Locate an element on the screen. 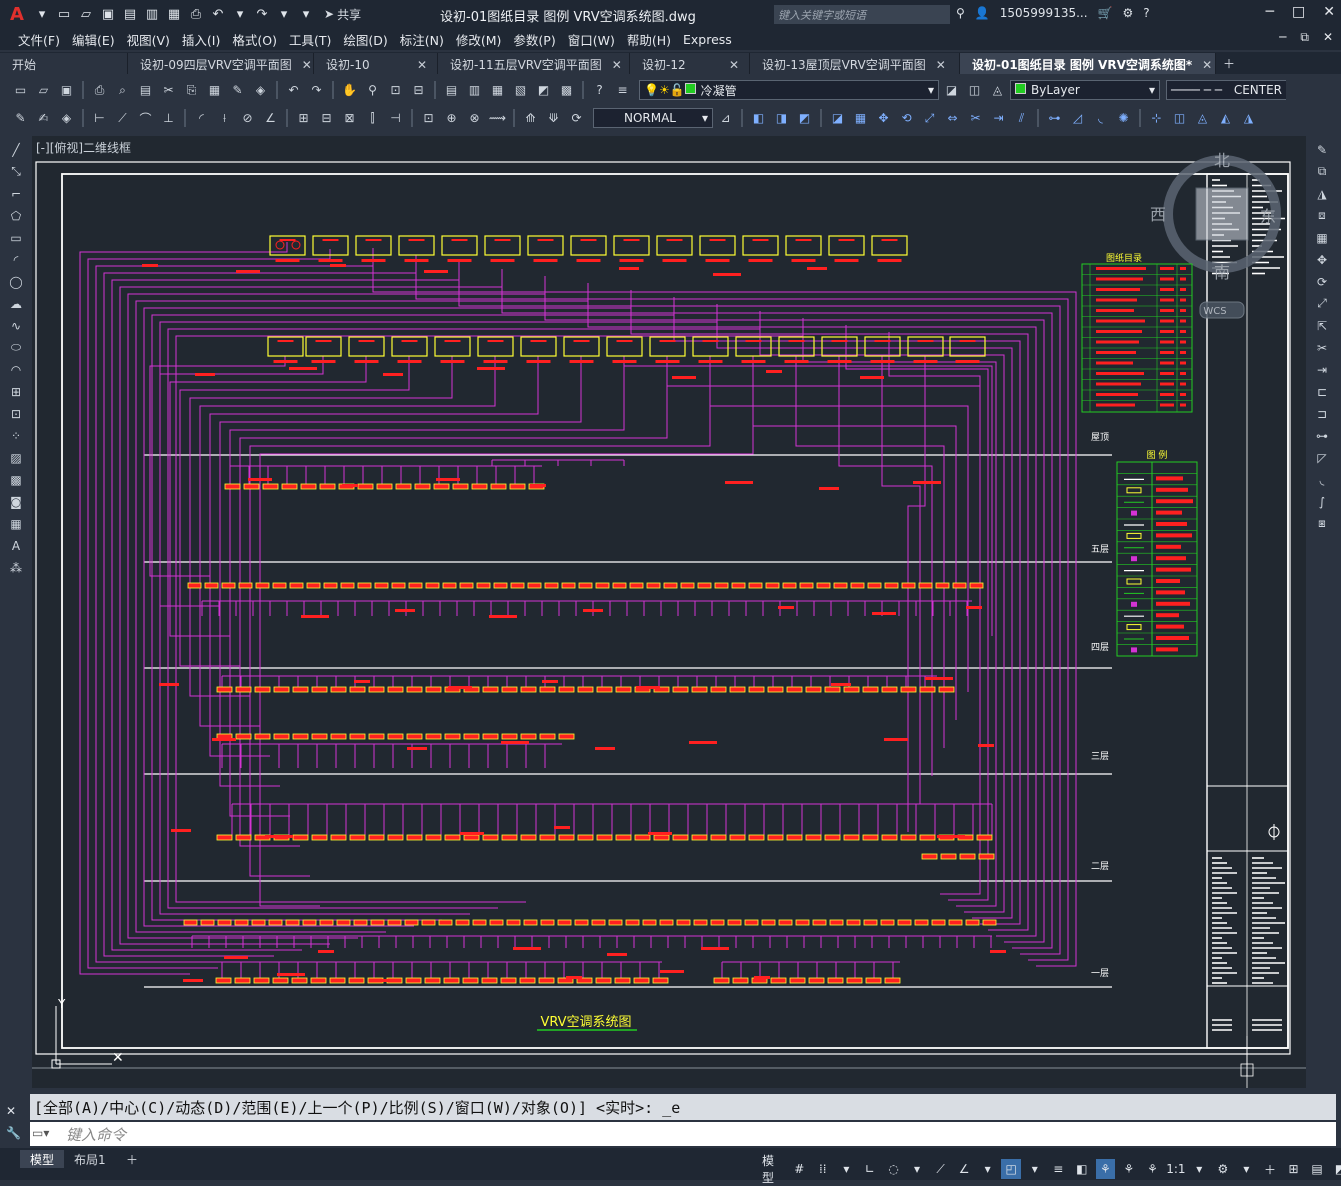  chamfer-icon: ◿ is located at coordinates (1077, 118).